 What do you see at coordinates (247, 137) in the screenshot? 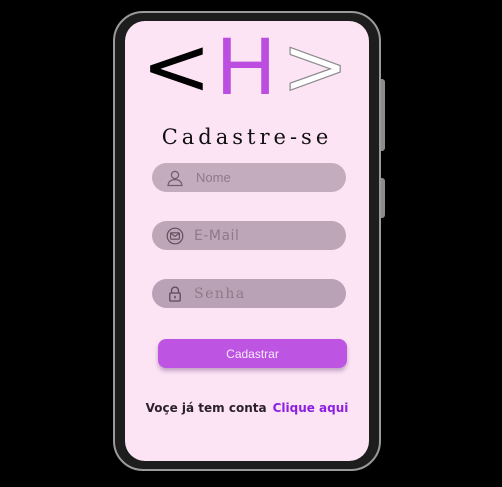
I see `page-title: Cadastre-se` at bounding box center [247, 137].